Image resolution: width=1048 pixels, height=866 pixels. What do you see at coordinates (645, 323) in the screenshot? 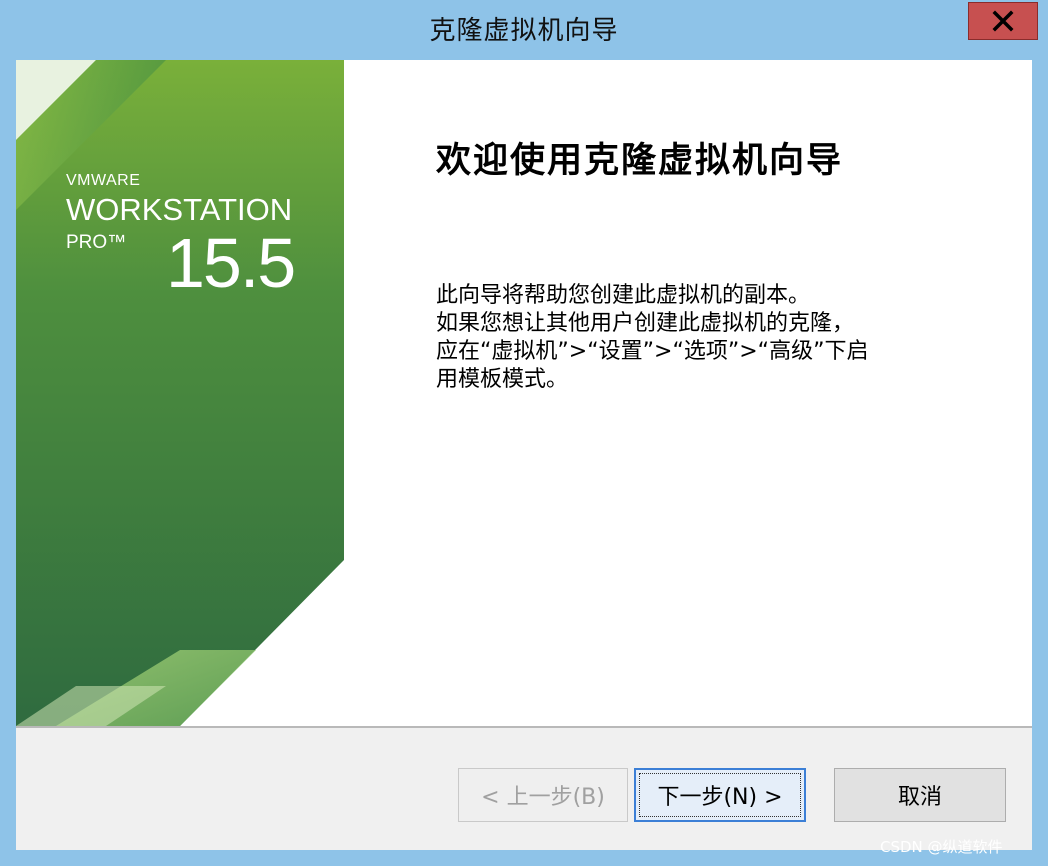
I see `description-line: 如果您想让其他用户创建此虚拟机的克隆，` at bounding box center [645, 323].